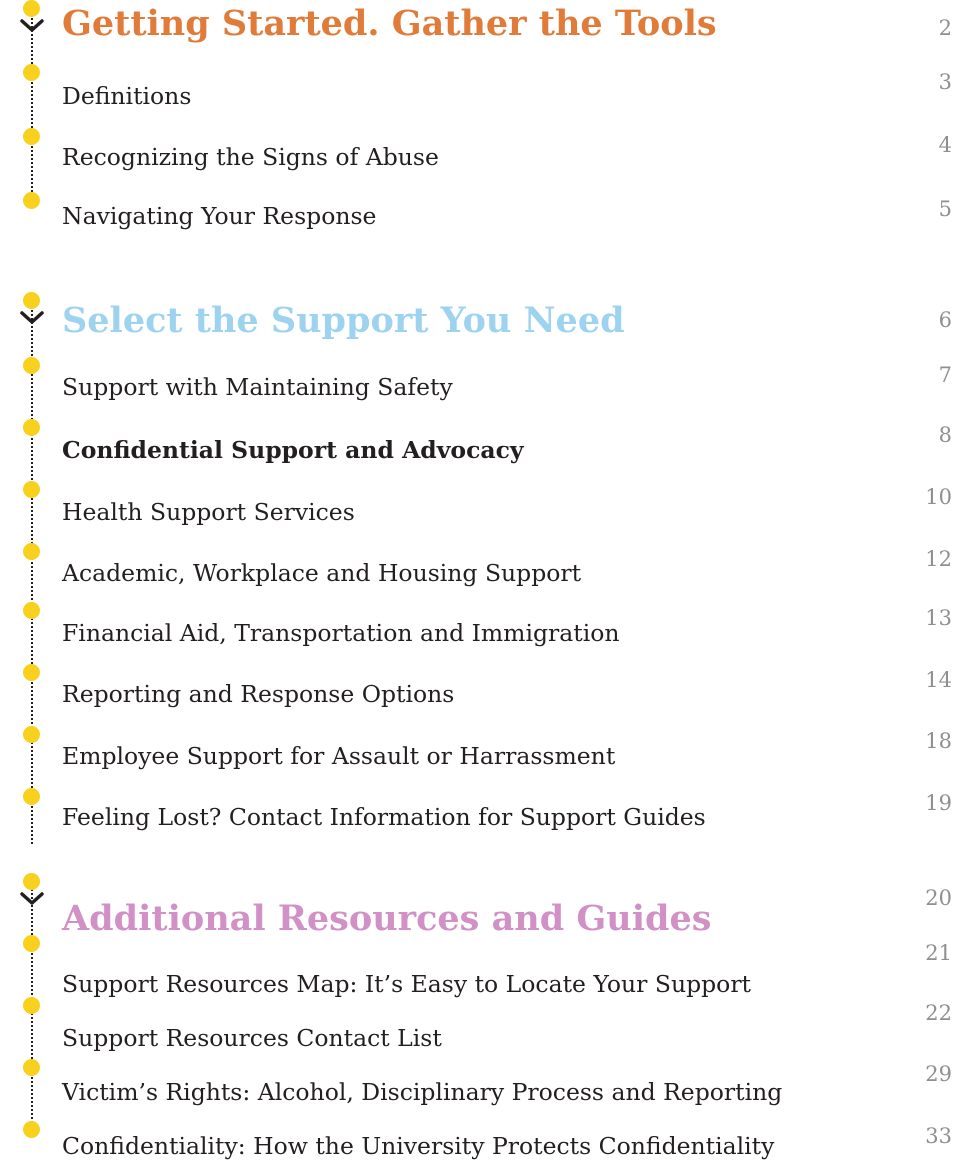  What do you see at coordinates (938, 898) in the screenshot?
I see `page-number: 20` at bounding box center [938, 898].